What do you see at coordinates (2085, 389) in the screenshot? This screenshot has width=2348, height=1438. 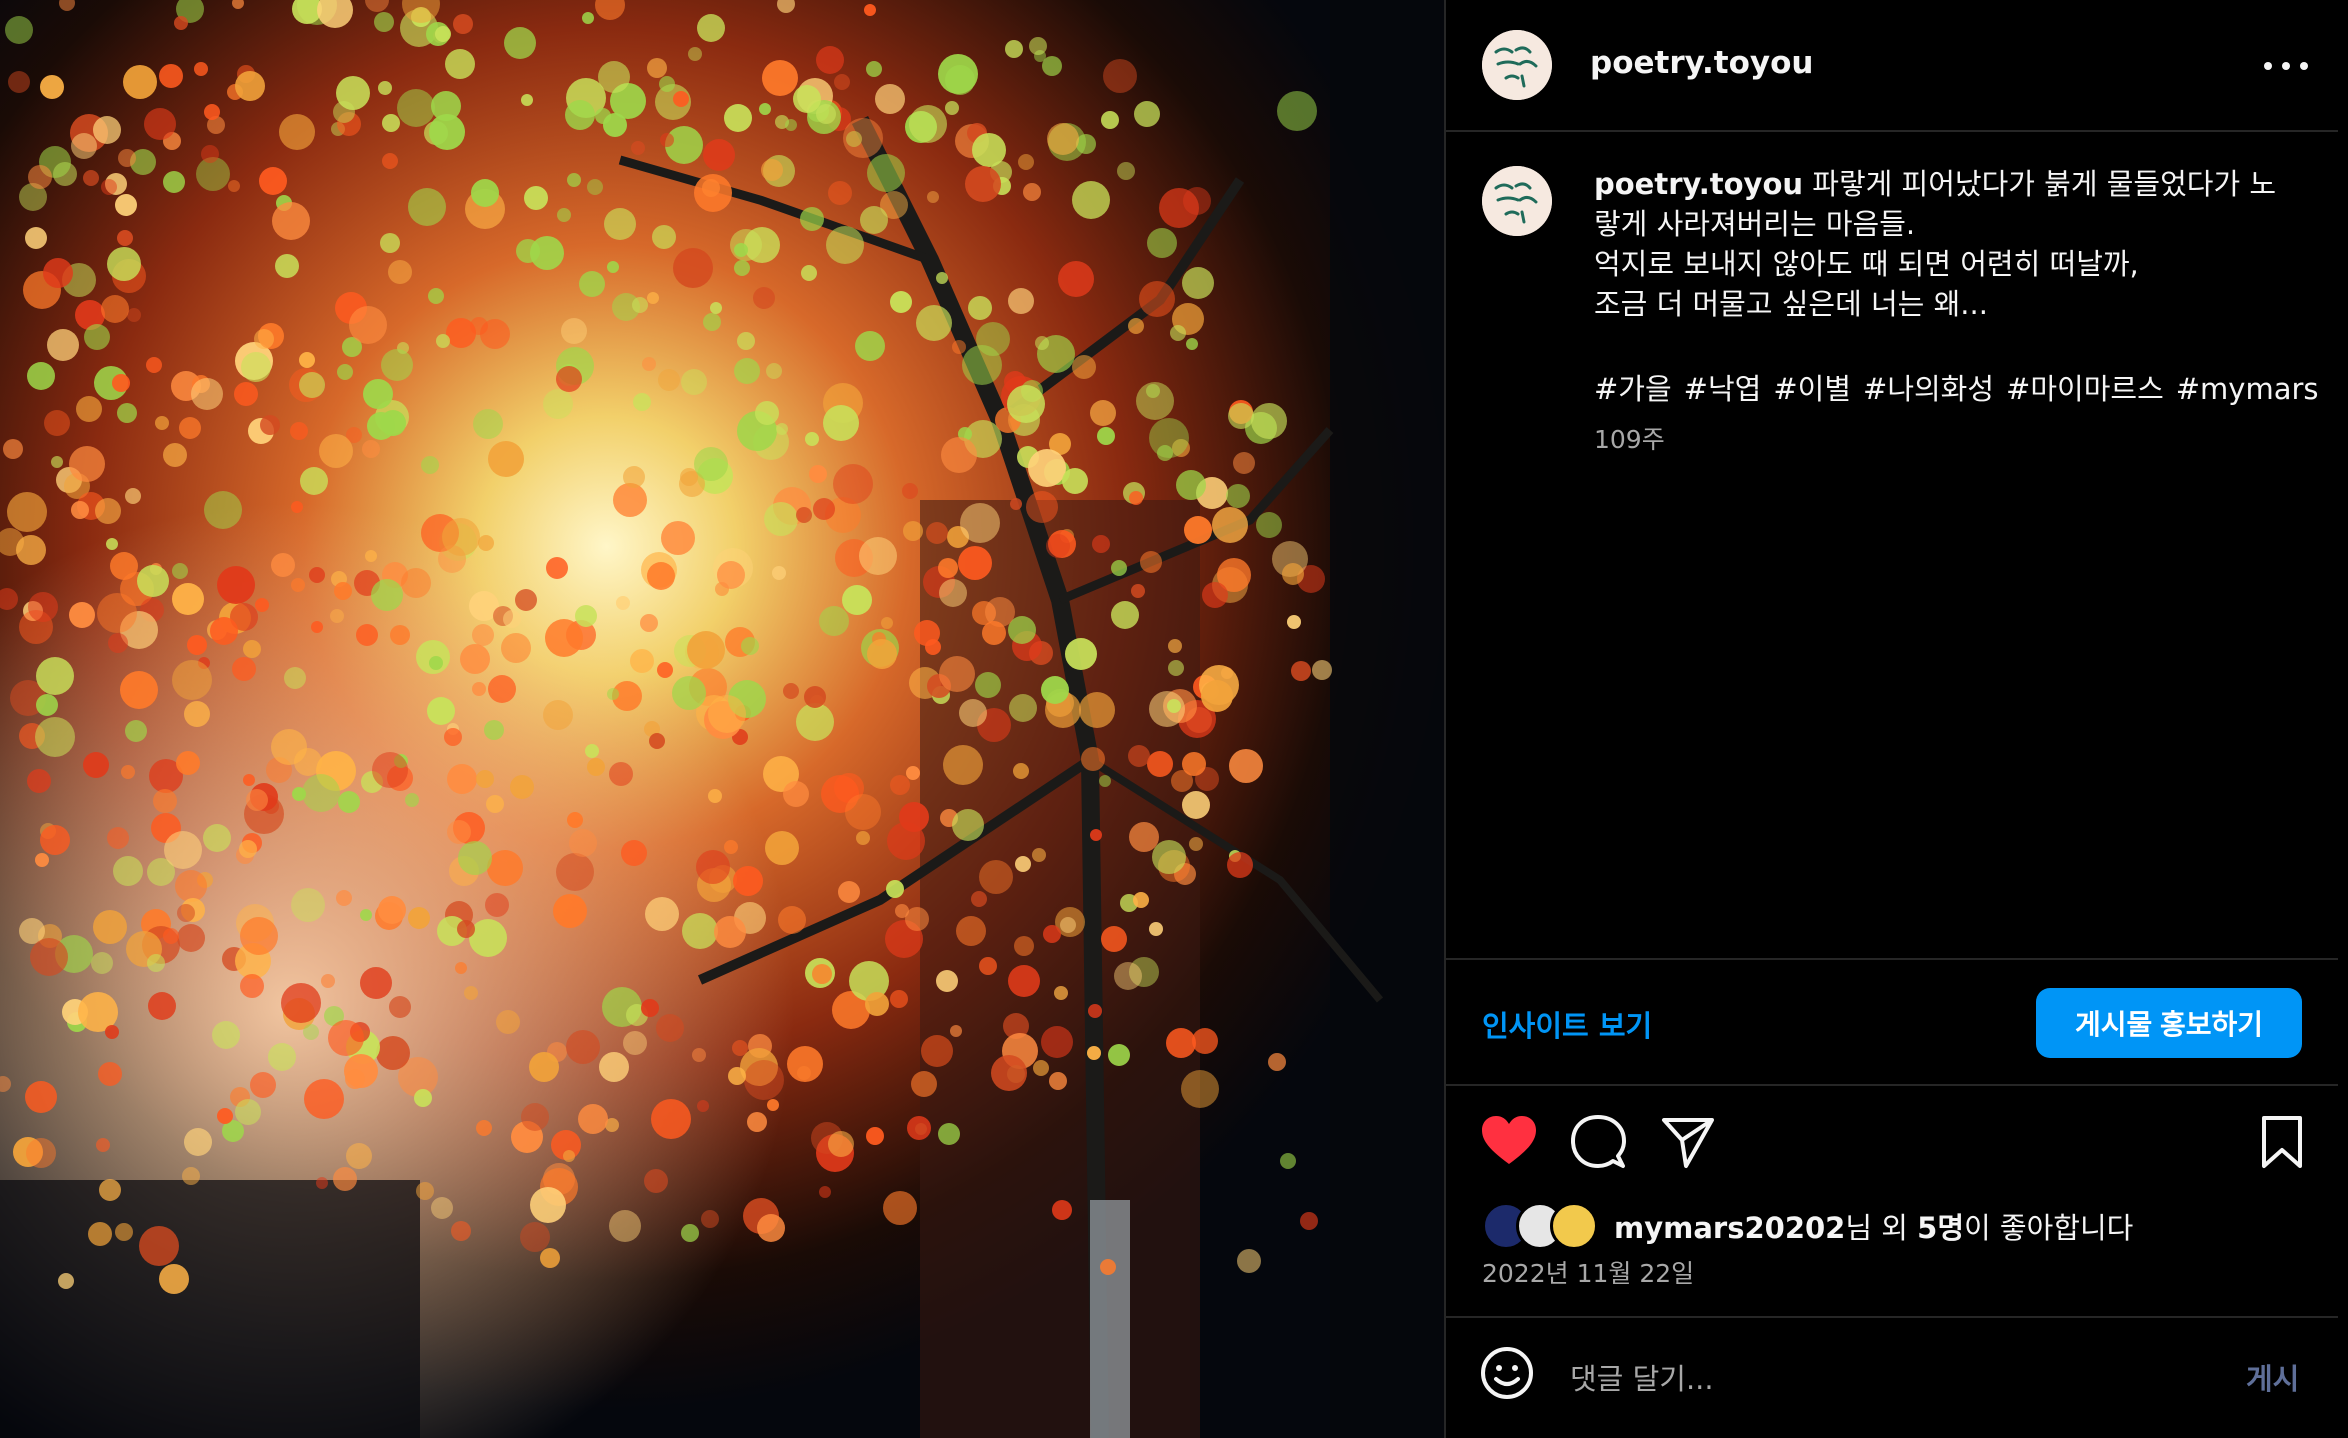 I see `hashtag-link: #마이마르스` at bounding box center [2085, 389].